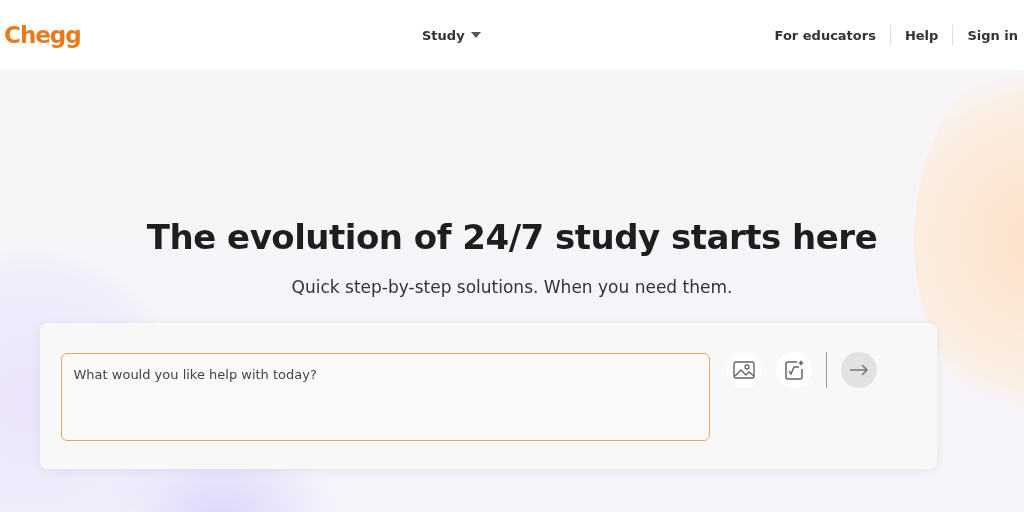 The image size is (1024, 512). I want to click on hero-subtitle: Quick step-by-step solutions. When you need them., so click(512, 287).